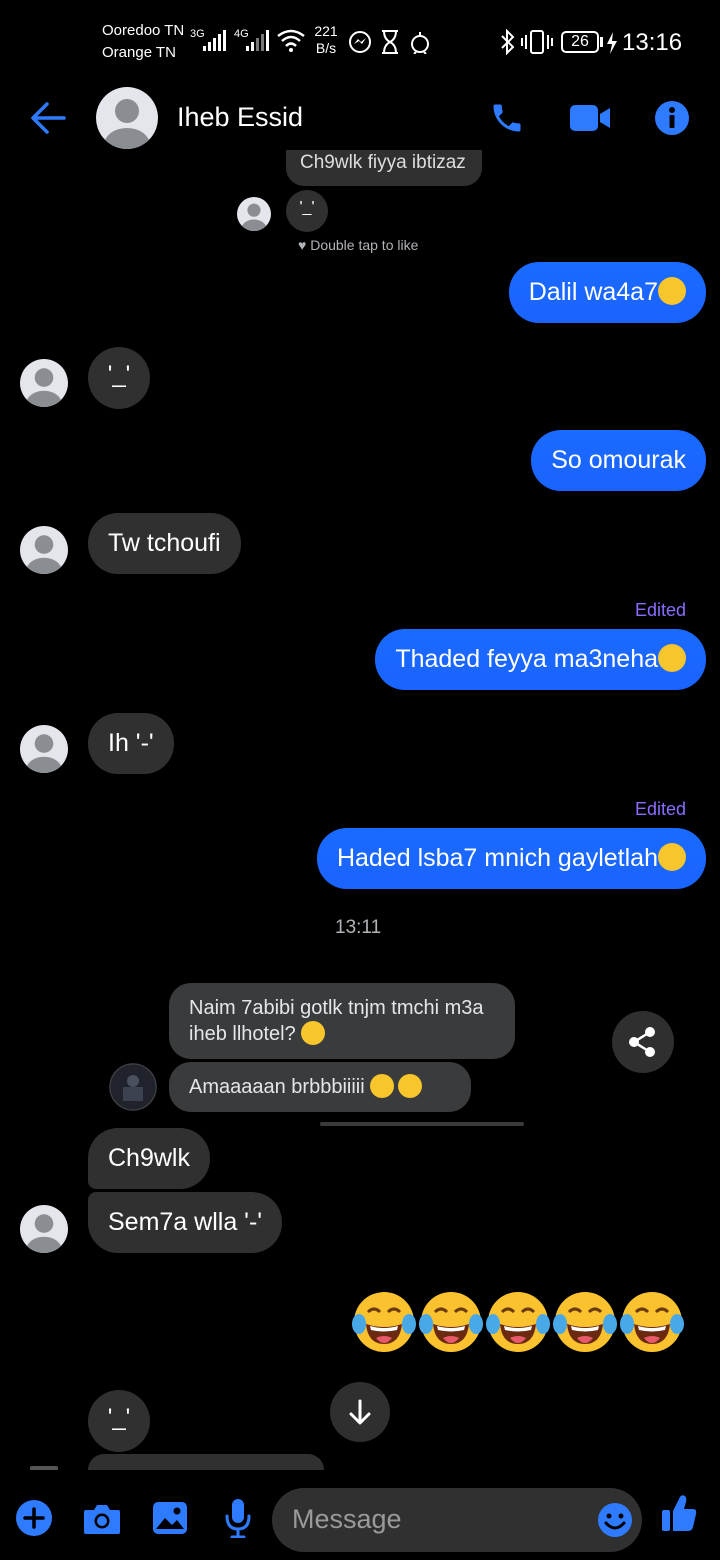 The height and width of the screenshot is (1560, 720). I want to click on partial-message-text: Ch9wlk fiyya ibtizaz, so click(383, 162).